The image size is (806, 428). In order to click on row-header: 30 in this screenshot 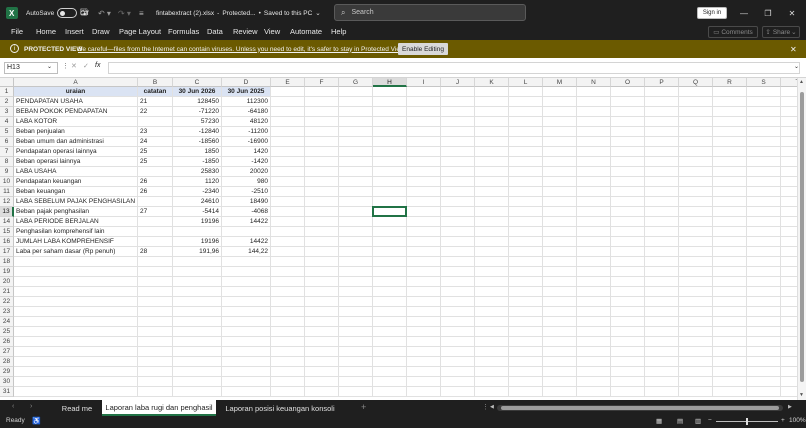, I will do `click(7, 382)`.